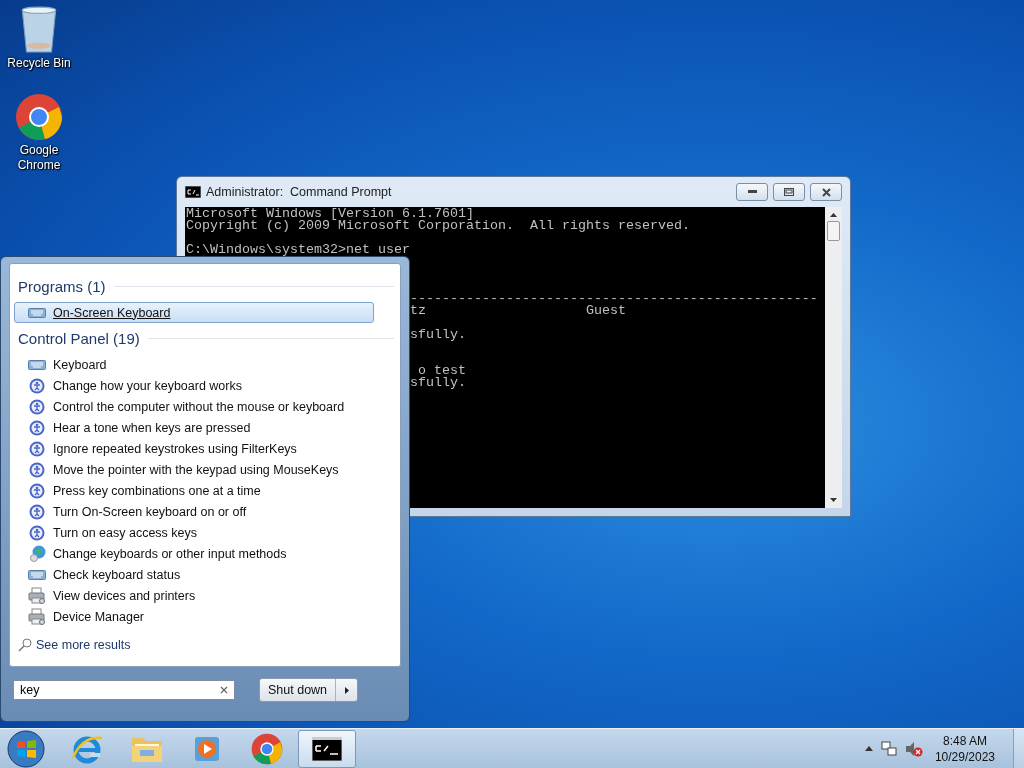 The height and width of the screenshot is (768, 1024). Describe the element at coordinates (39, 63) in the screenshot. I see `desktop-icon-label: Recycle Bin` at that location.